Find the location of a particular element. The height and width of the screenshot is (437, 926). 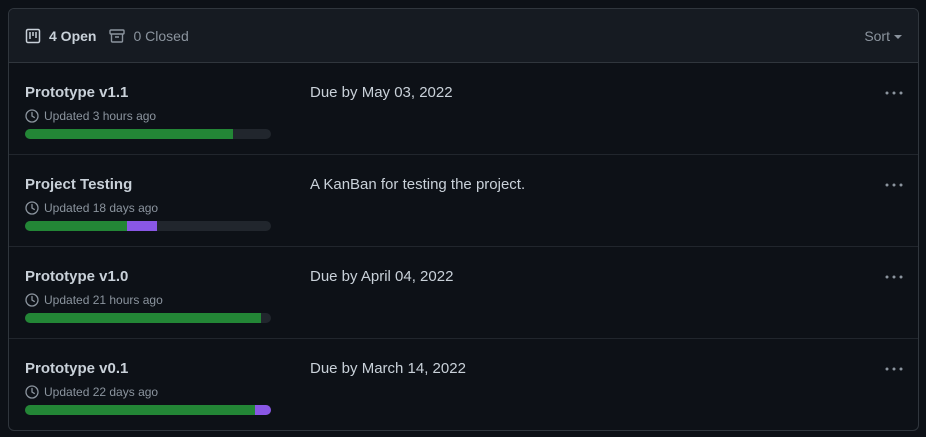

project-summary: Prototype v0.1 Updated 22 days ago is located at coordinates (148, 387).